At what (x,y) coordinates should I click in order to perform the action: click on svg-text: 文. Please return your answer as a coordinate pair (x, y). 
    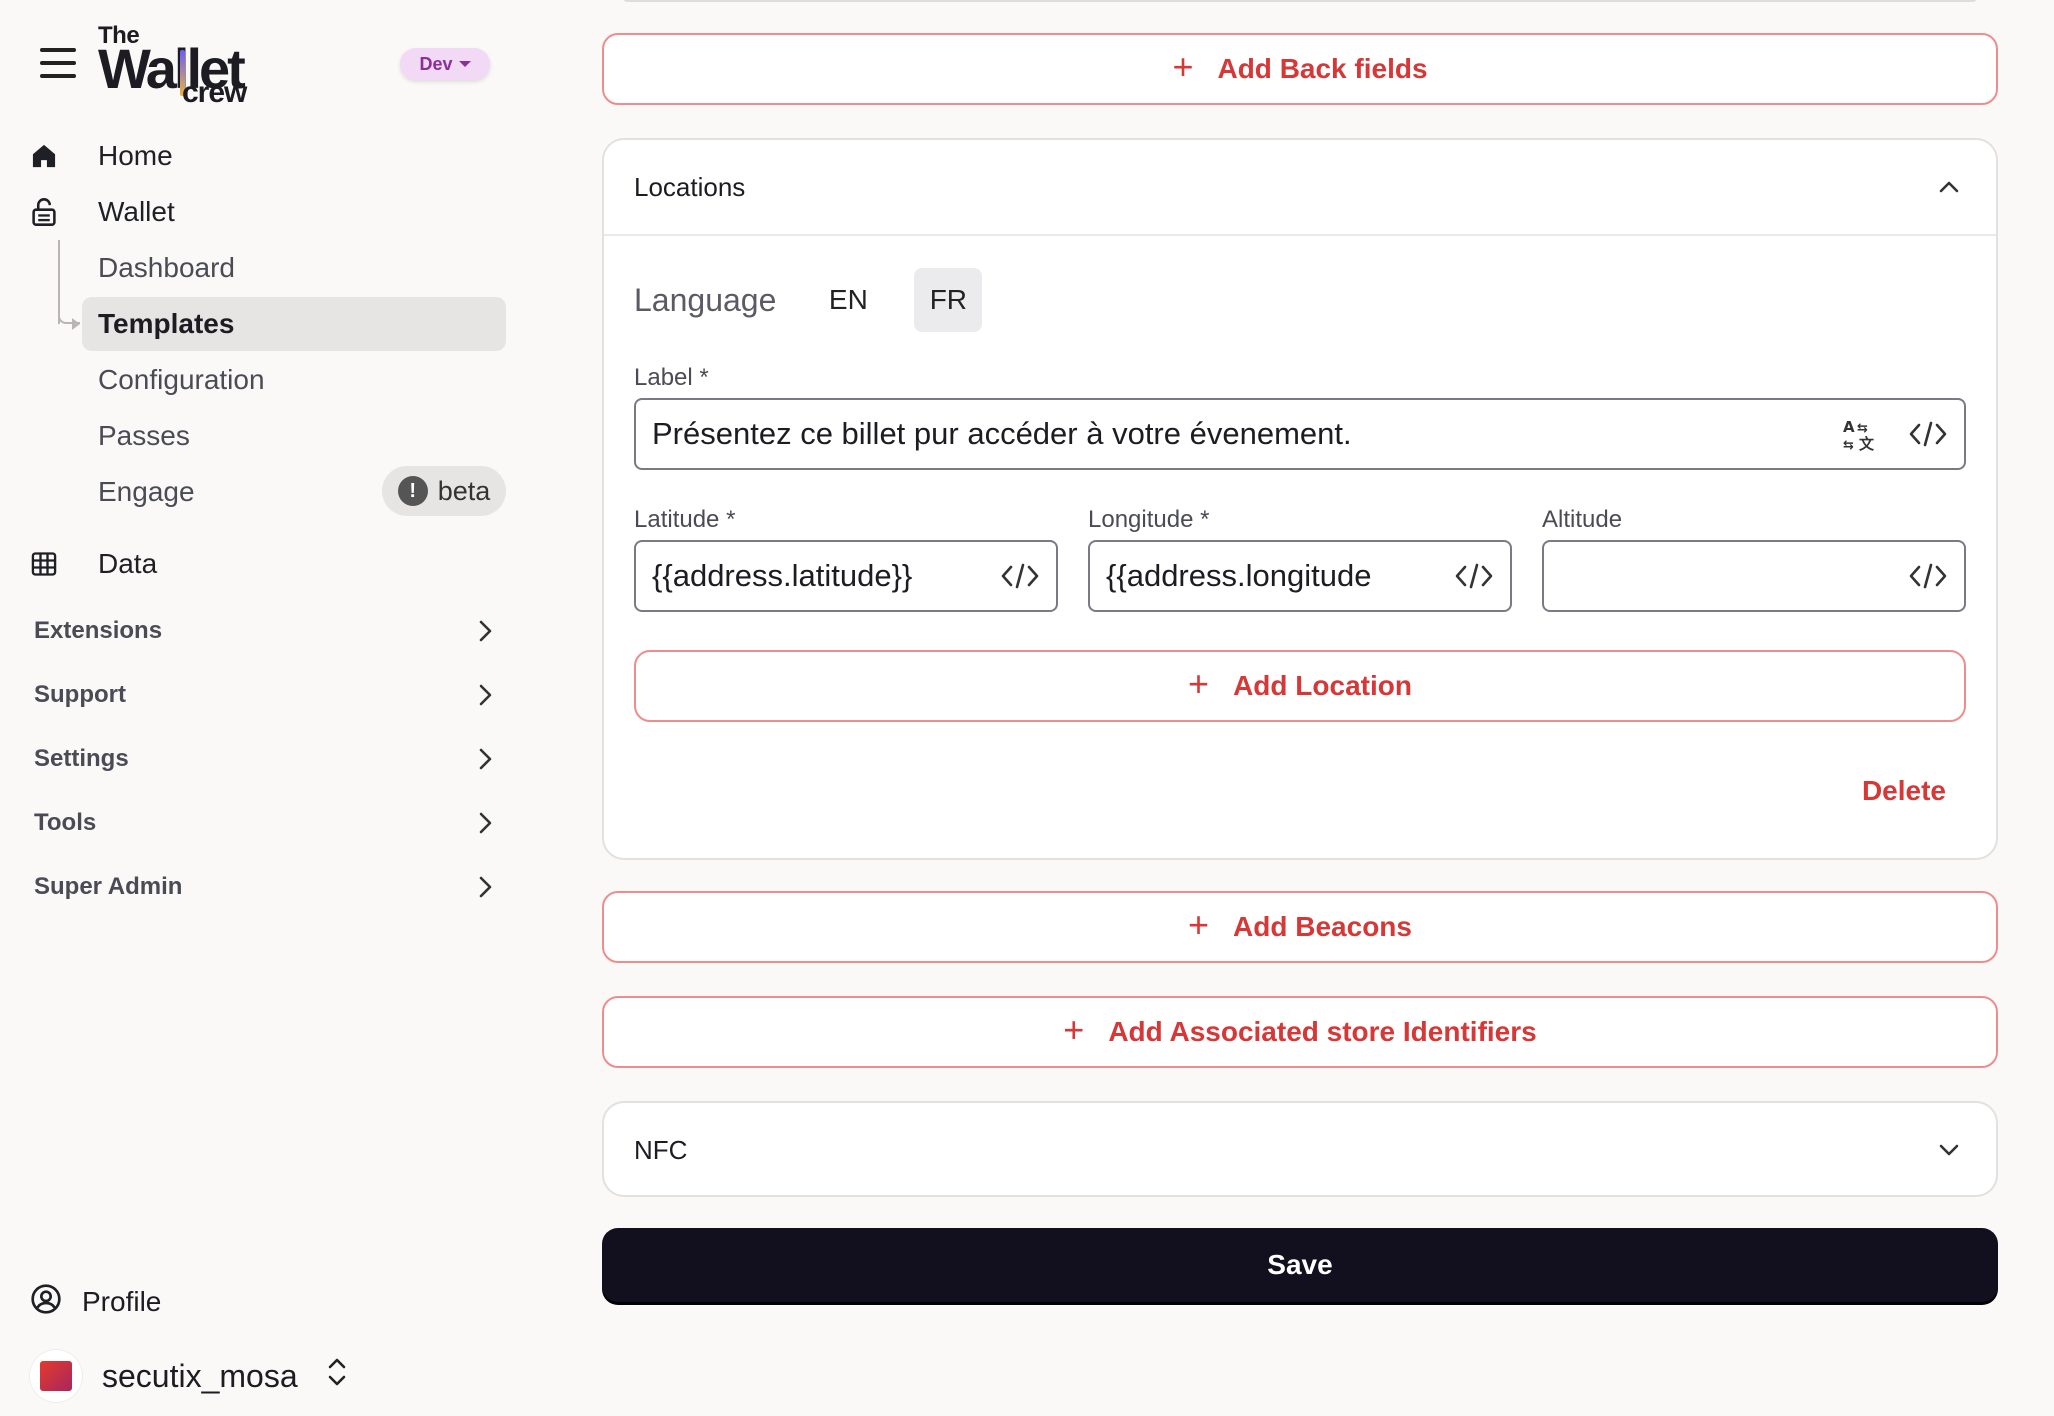
    Looking at the image, I should click on (1866, 443).